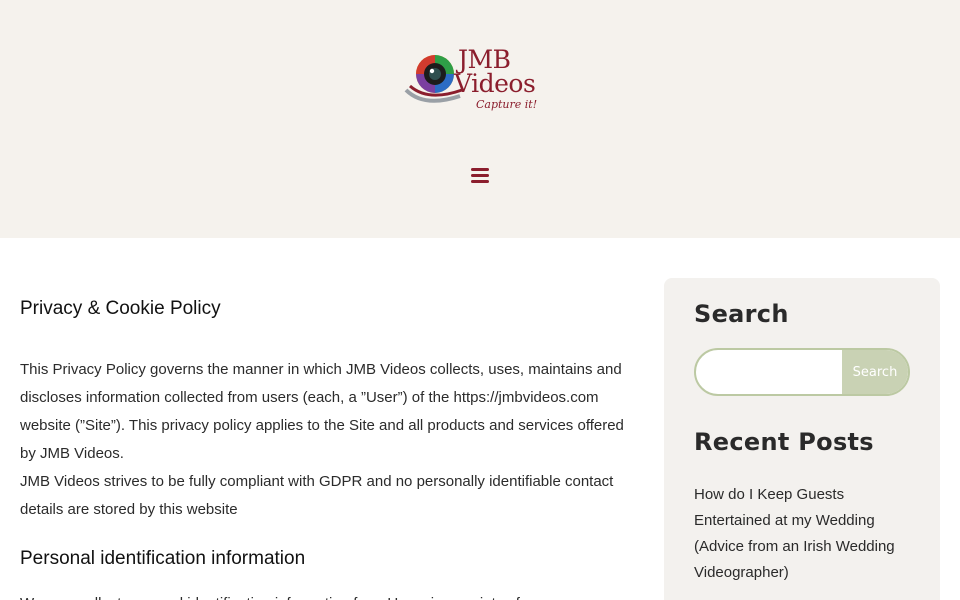 This screenshot has width=960, height=600. What do you see at coordinates (784, 442) in the screenshot?
I see `recent-posts-title: Recent Posts` at bounding box center [784, 442].